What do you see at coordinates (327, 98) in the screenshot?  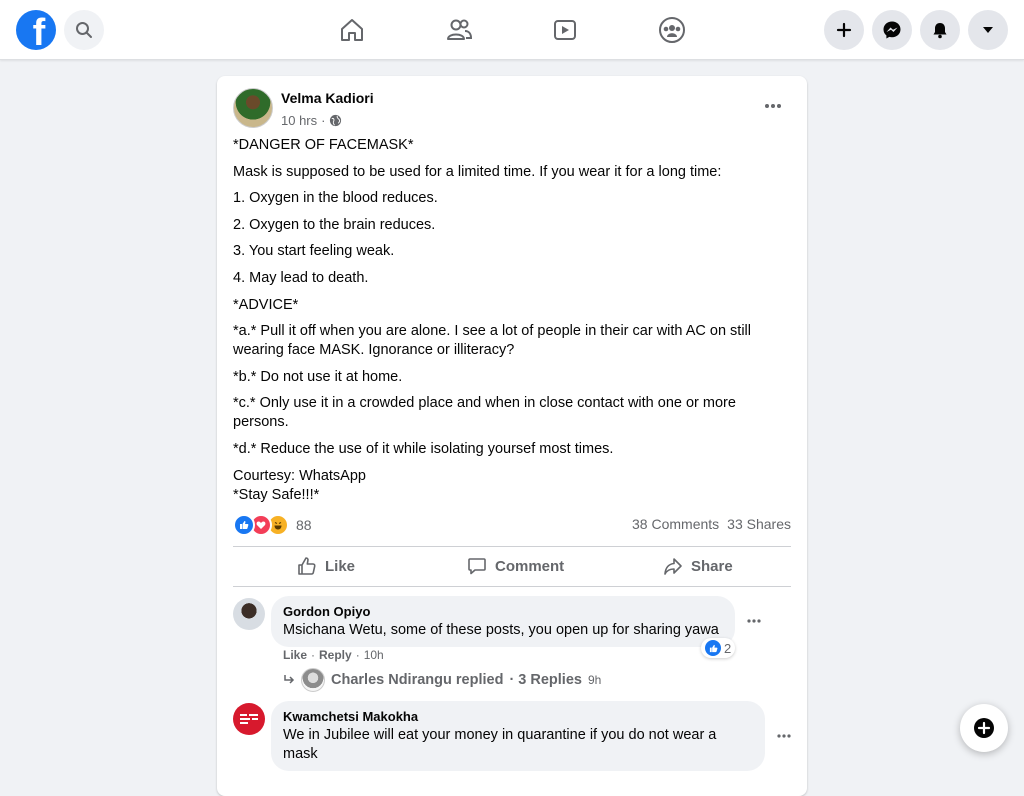 I see `post-author-name: Velma Kadiori` at bounding box center [327, 98].